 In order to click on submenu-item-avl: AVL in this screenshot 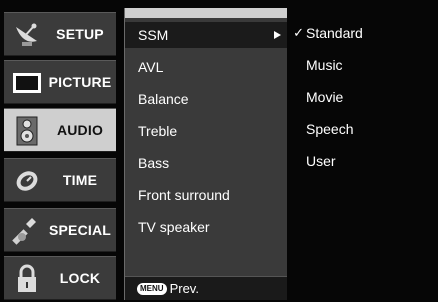, I will do `click(206, 67)`.